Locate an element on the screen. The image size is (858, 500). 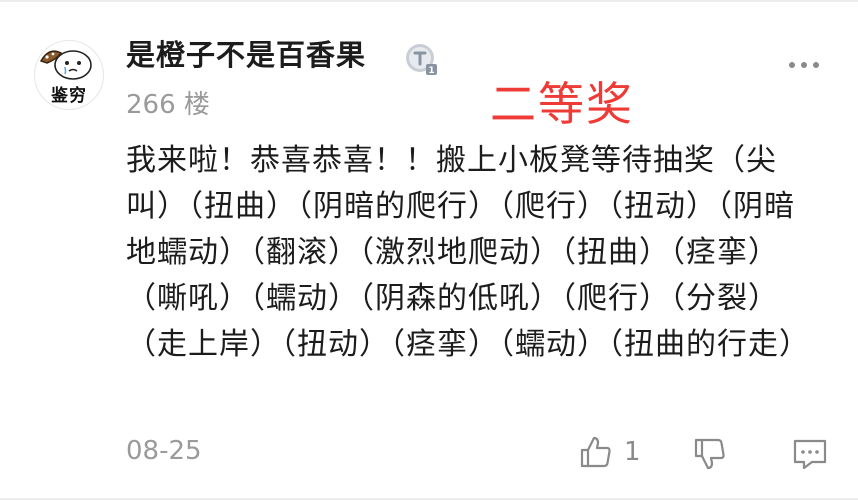
comment-icon is located at coordinates (810, 454).